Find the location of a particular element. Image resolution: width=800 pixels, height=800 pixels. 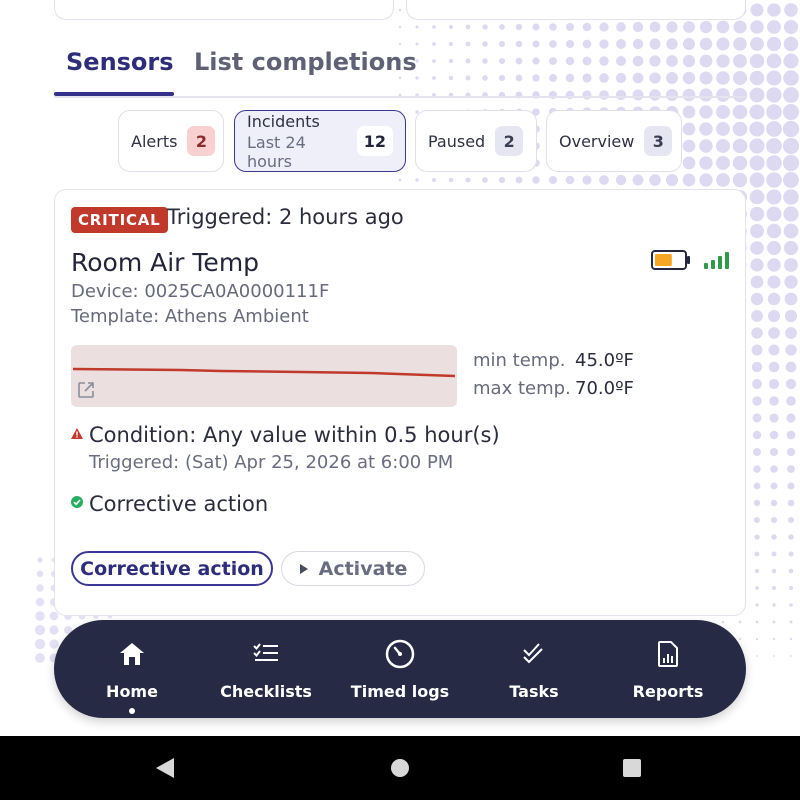

nav-home: Home is located at coordinates (132, 676).